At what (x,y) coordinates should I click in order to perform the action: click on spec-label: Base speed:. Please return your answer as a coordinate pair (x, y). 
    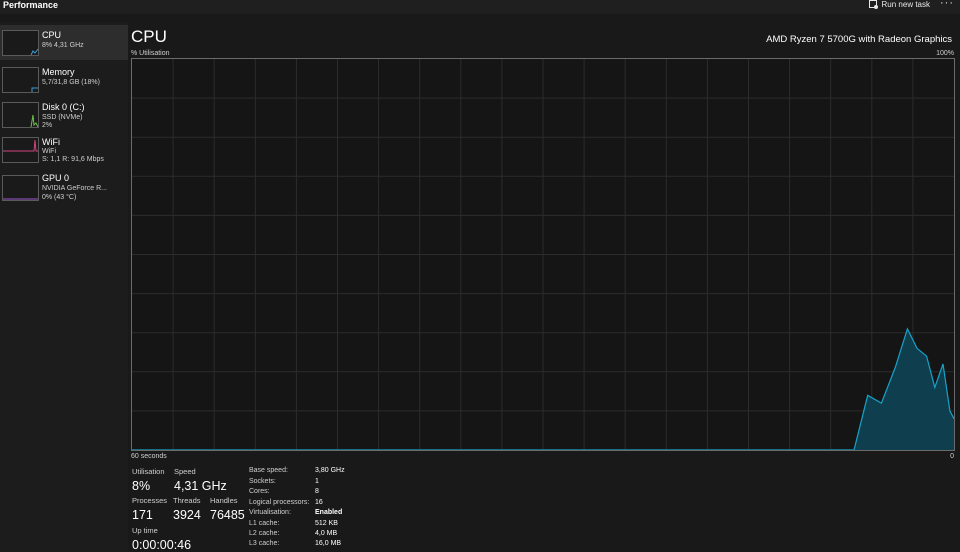
    Looking at the image, I should click on (268, 470).